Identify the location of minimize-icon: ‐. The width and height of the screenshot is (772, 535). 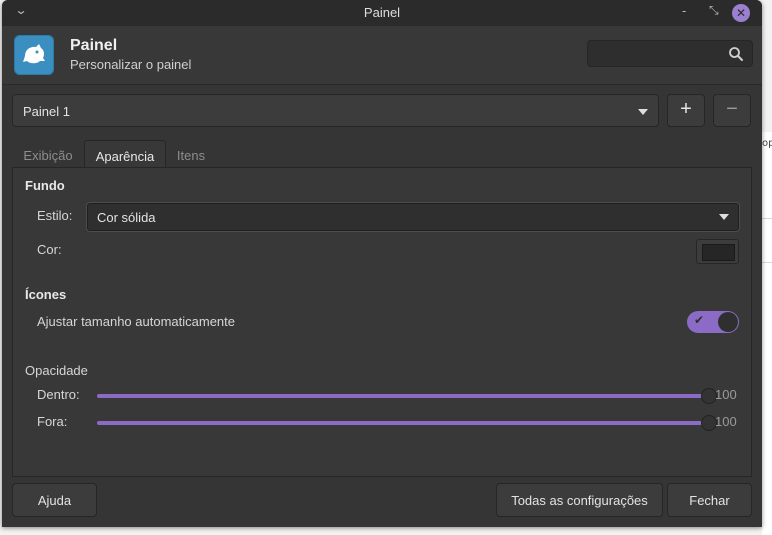
(684, 10).